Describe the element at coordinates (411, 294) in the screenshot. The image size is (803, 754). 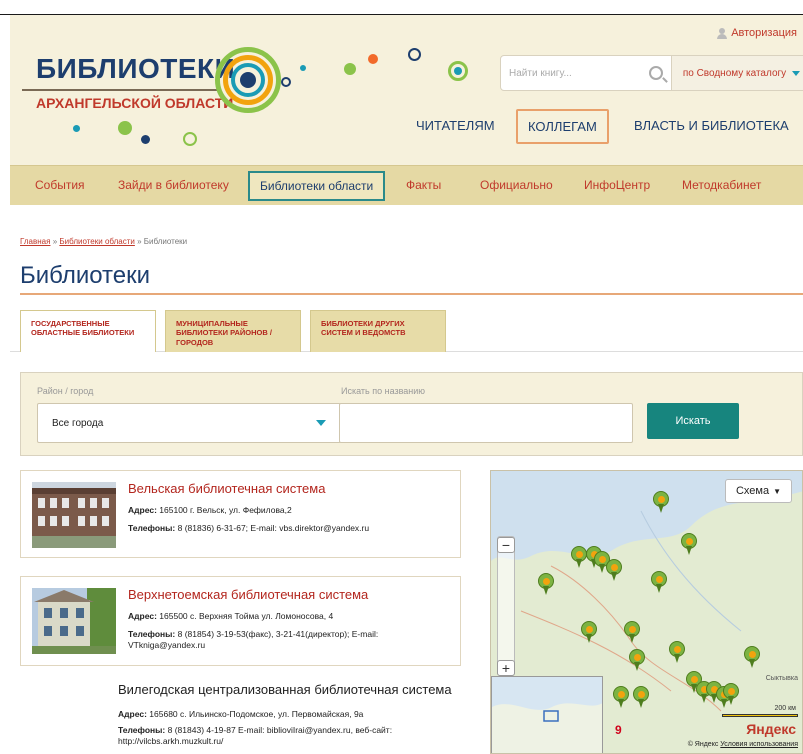
I see `title-divider` at that location.